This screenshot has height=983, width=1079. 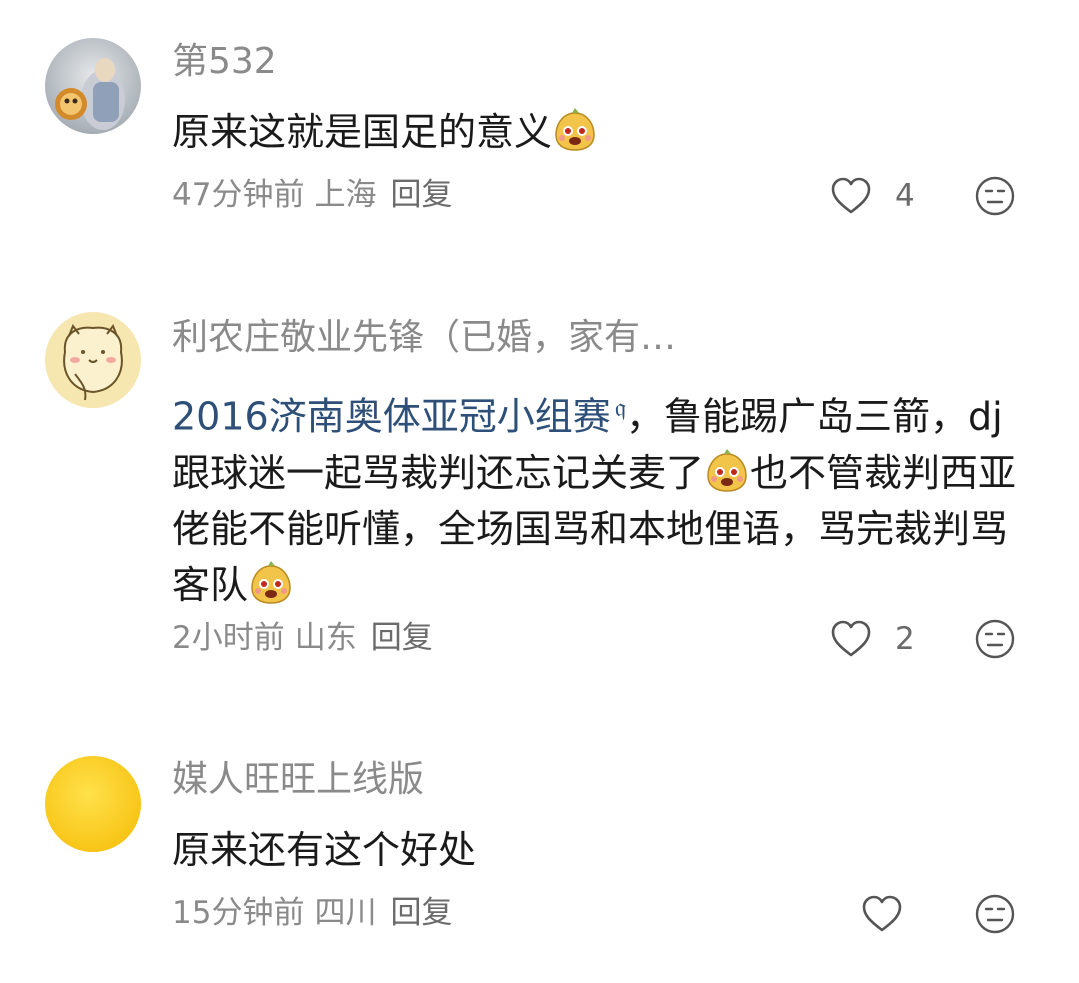 What do you see at coordinates (238, 913) in the screenshot?
I see `comment-time: 15分钟前` at bounding box center [238, 913].